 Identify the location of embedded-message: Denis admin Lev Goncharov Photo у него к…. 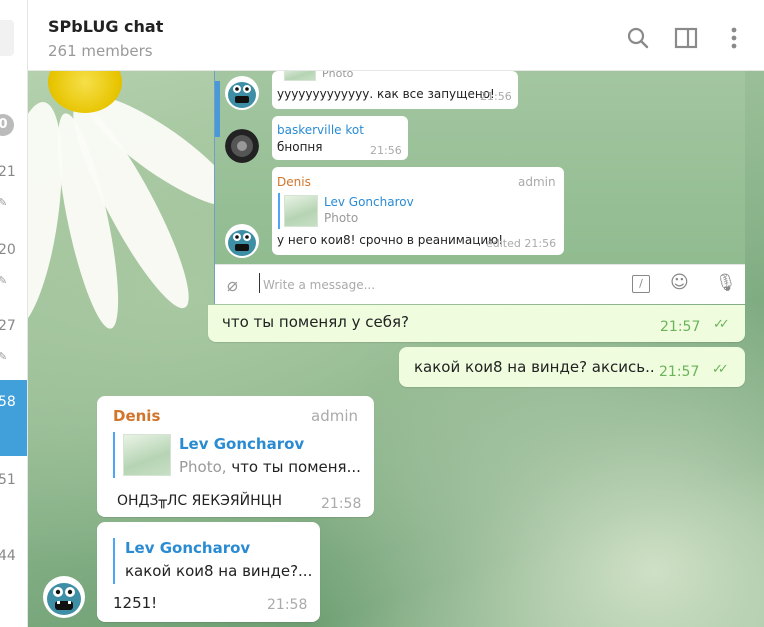
(418, 211).